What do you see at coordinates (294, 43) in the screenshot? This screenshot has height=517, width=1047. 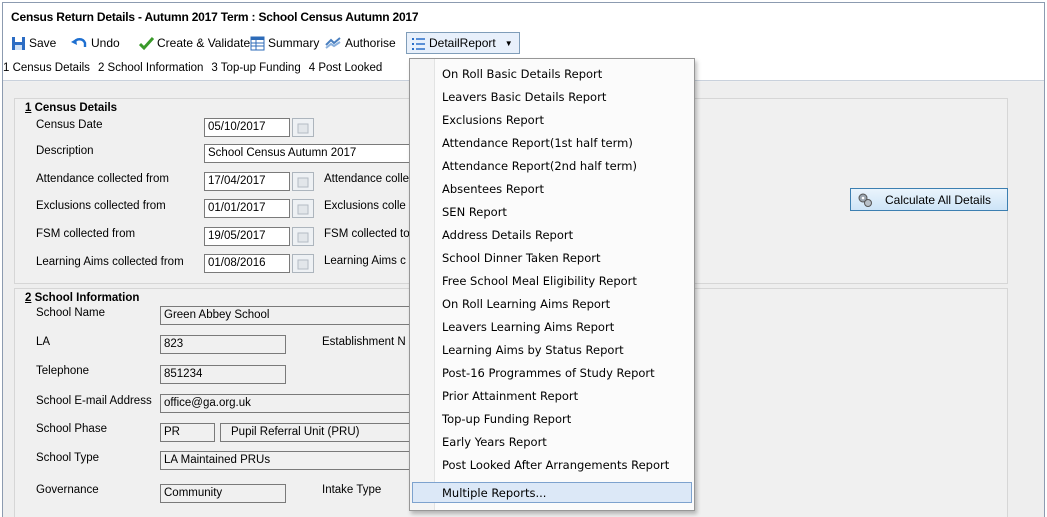 I see `summary-label: Summary` at bounding box center [294, 43].